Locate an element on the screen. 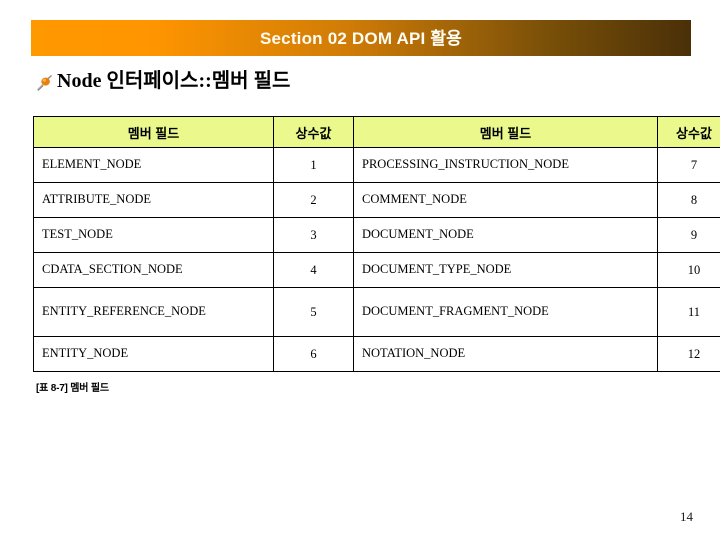  cell-text: ENTITY_NODE is located at coordinates (85, 353).